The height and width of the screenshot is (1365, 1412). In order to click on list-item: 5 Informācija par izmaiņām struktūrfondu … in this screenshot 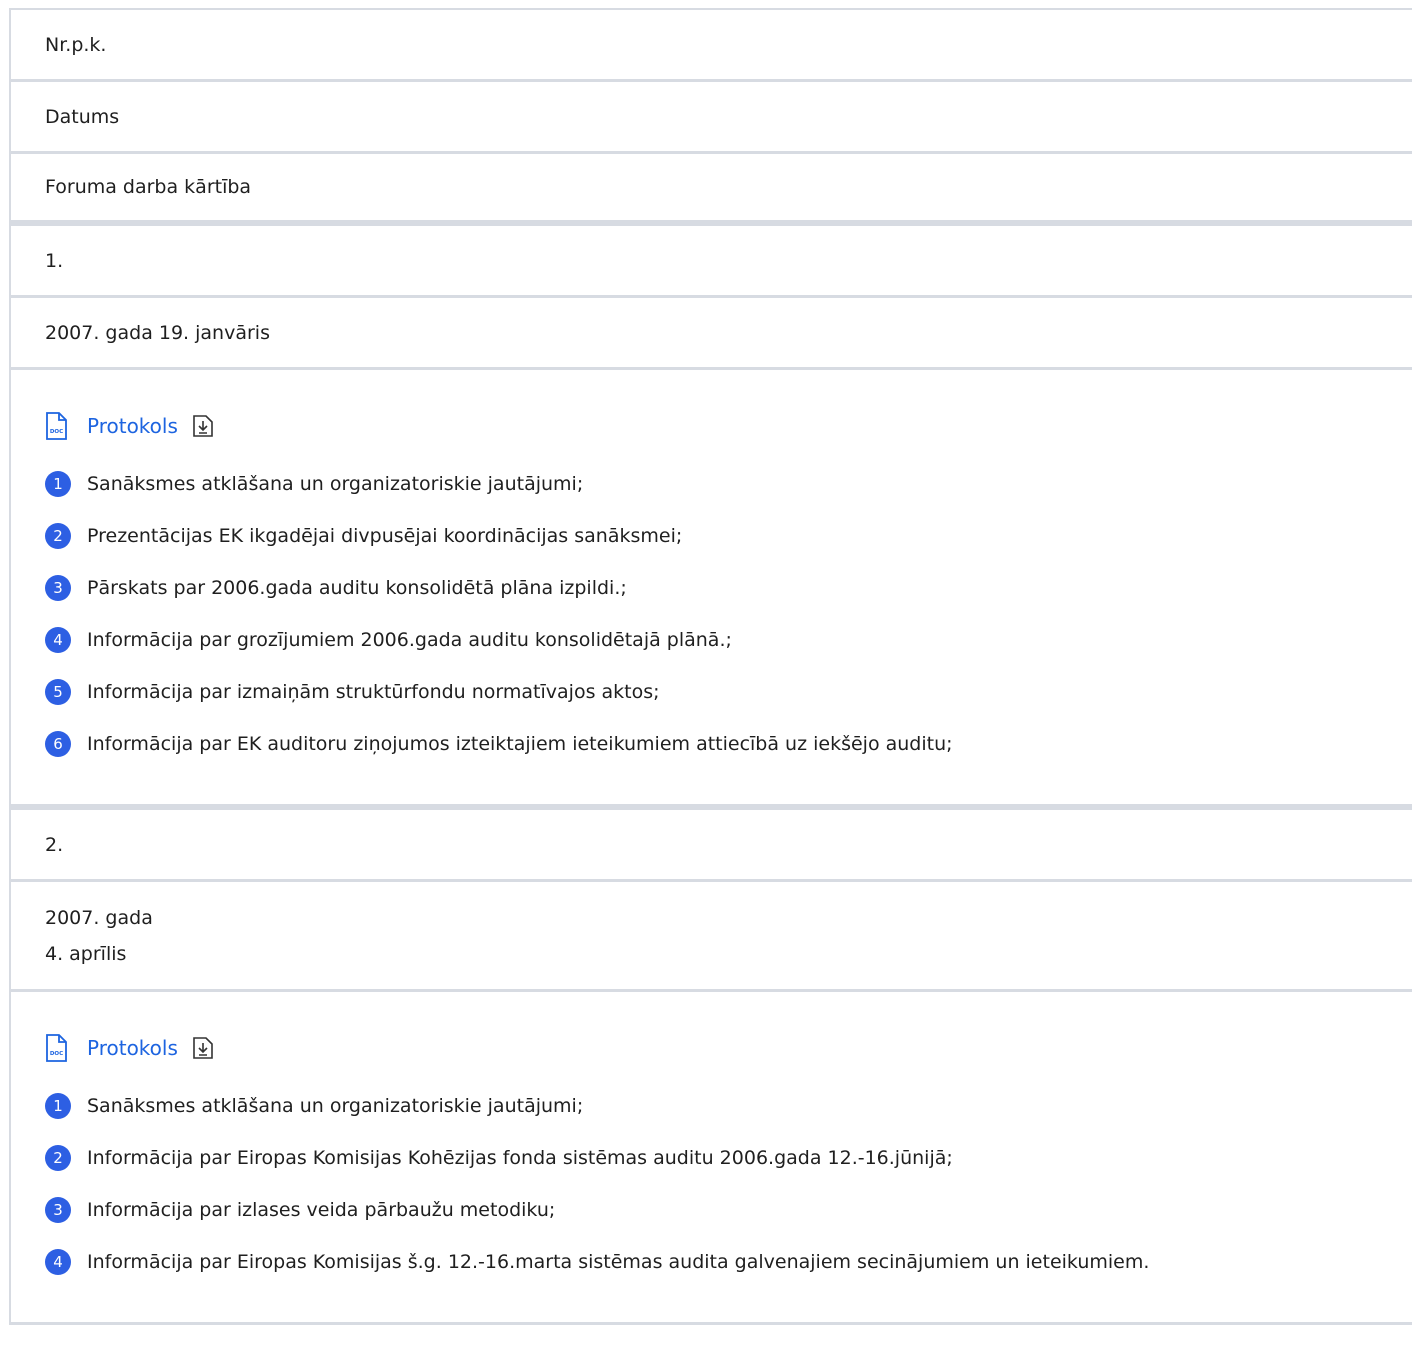, I will do `click(728, 692)`.